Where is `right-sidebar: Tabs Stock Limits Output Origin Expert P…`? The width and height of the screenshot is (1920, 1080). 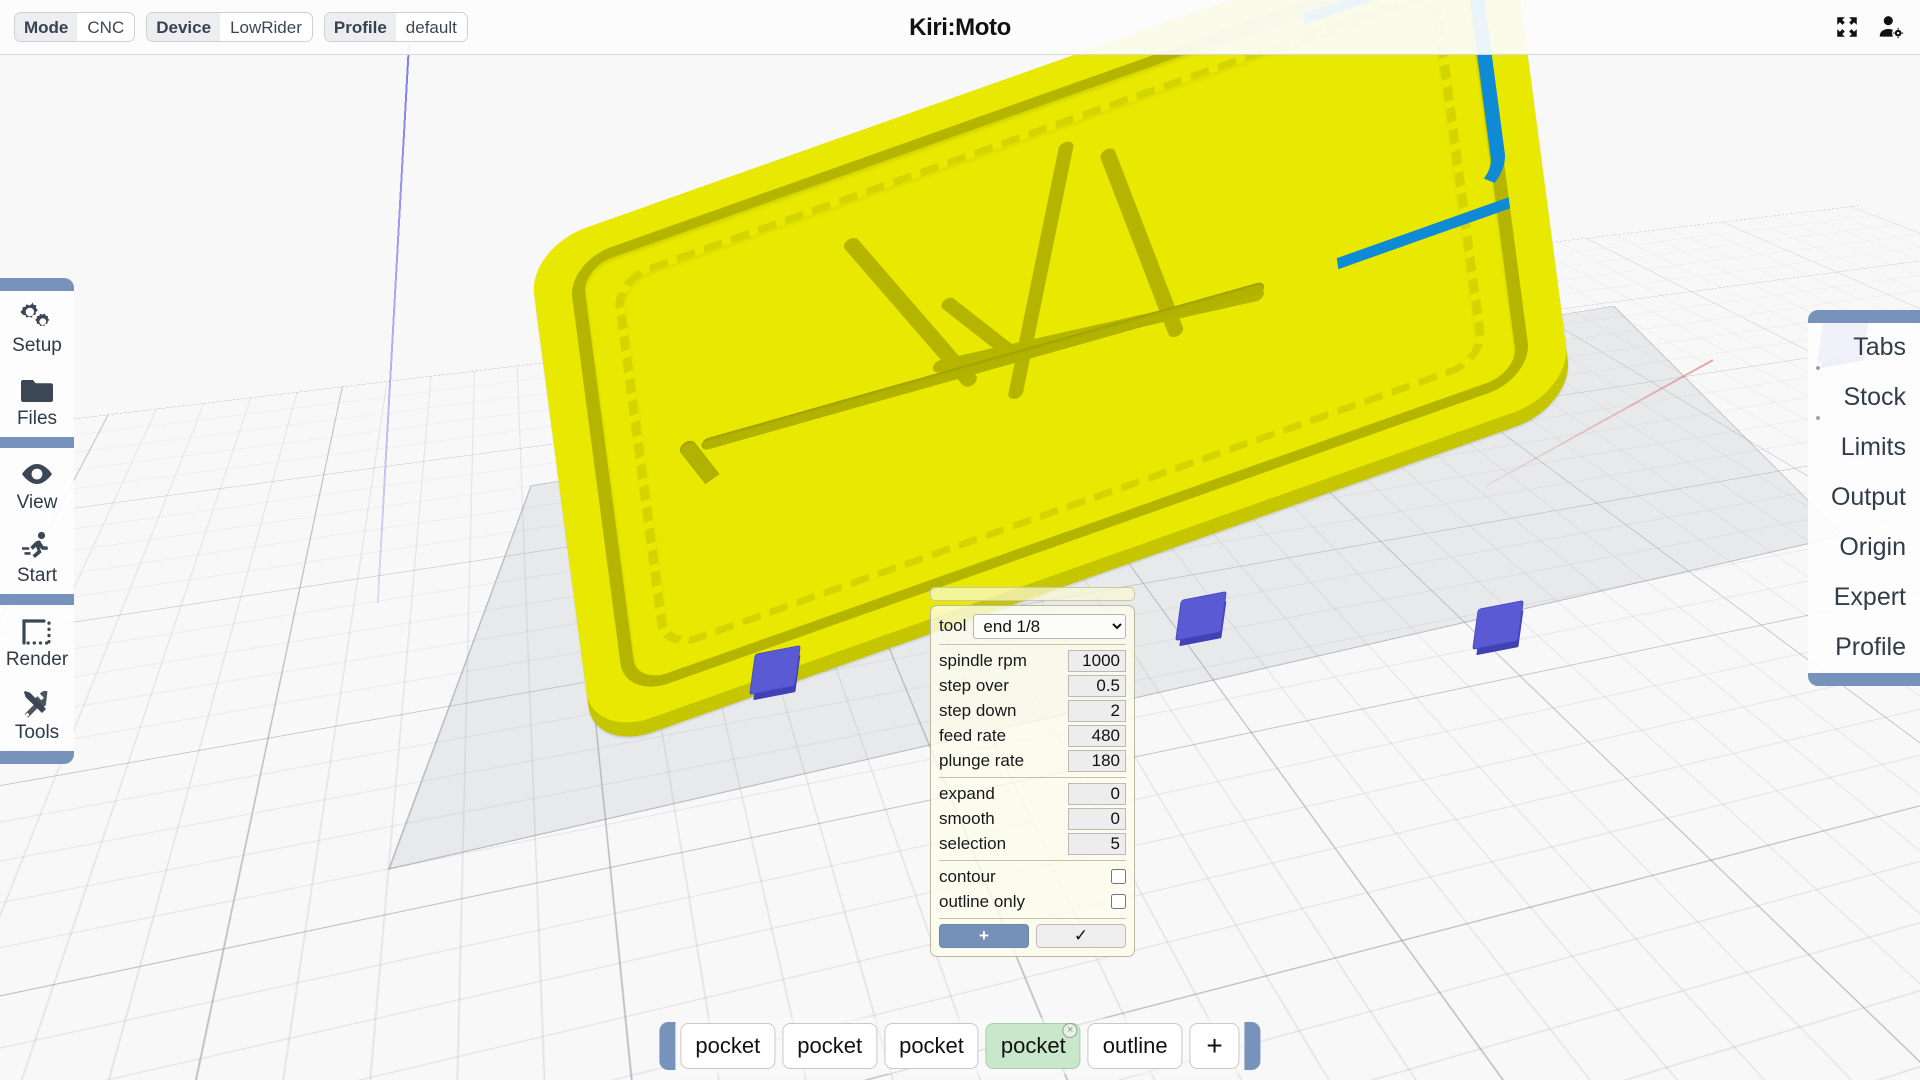 right-sidebar: Tabs Stock Limits Output Origin Expert P… is located at coordinates (1864, 498).